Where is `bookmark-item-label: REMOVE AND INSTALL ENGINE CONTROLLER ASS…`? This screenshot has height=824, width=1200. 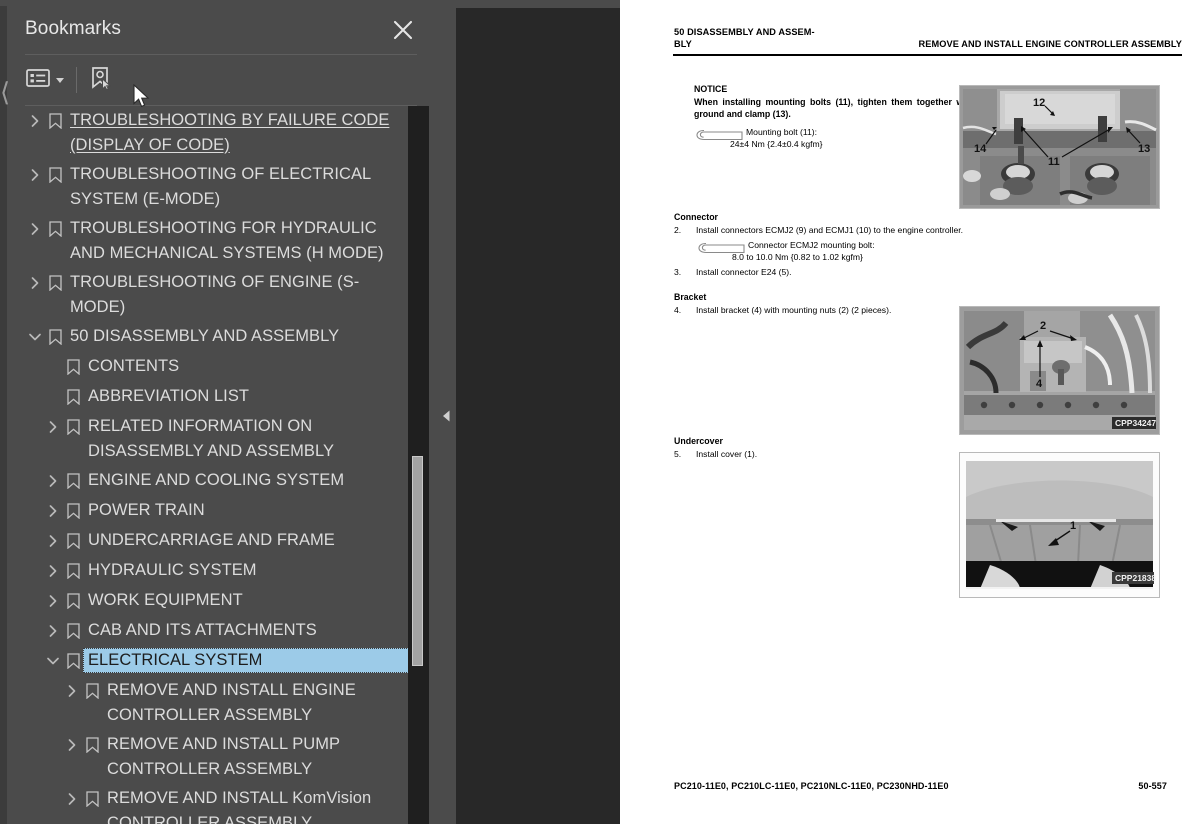
bookmark-item-label: REMOVE AND INSTALL ENGINE CONTROLLER ASS… is located at coordinates (231, 702).